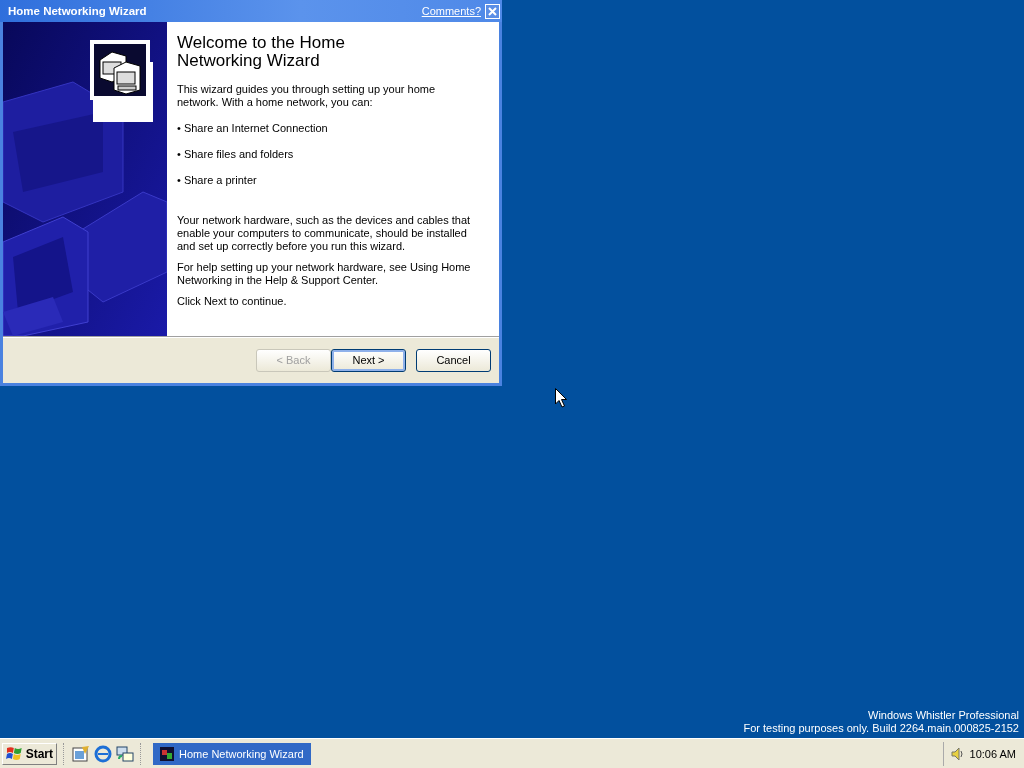  Describe the element at coordinates (324, 233) in the screenshot. I see `info-text: Your network hardware, such as the devices and cables that enable your computers to communicate, should be installed and set up correctly before you run this wizard.` at that location.